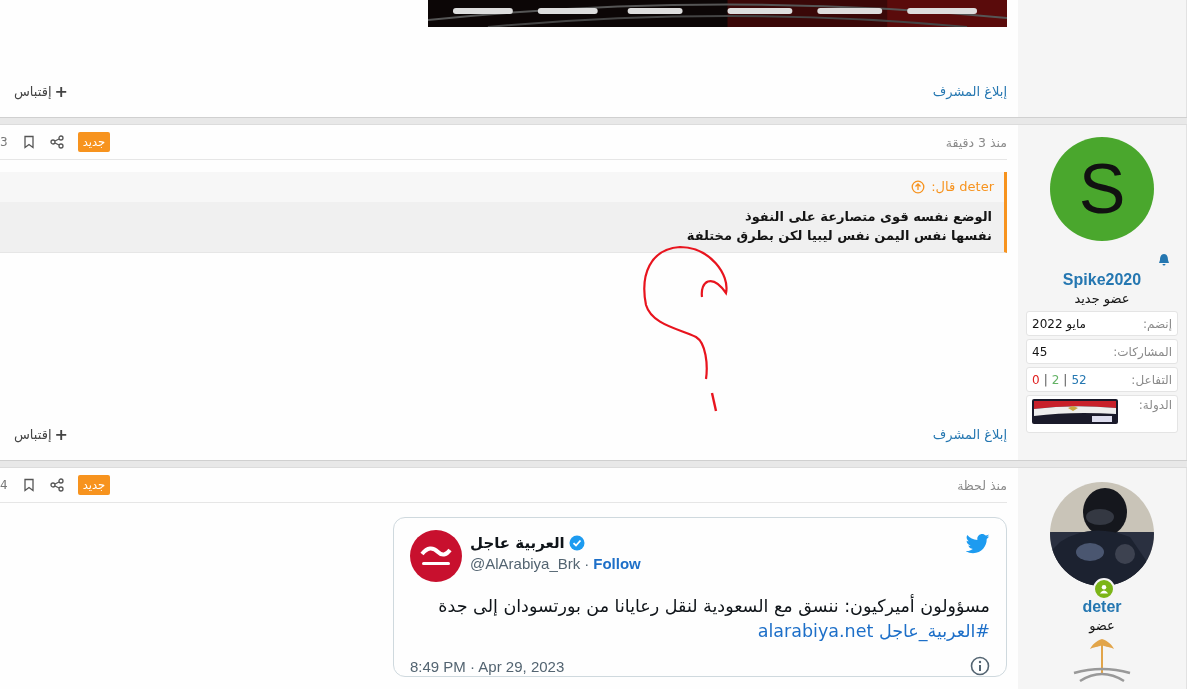 The image size is (1187, 689). I want to click on palm-emblem-icon, so click(1102, 661).